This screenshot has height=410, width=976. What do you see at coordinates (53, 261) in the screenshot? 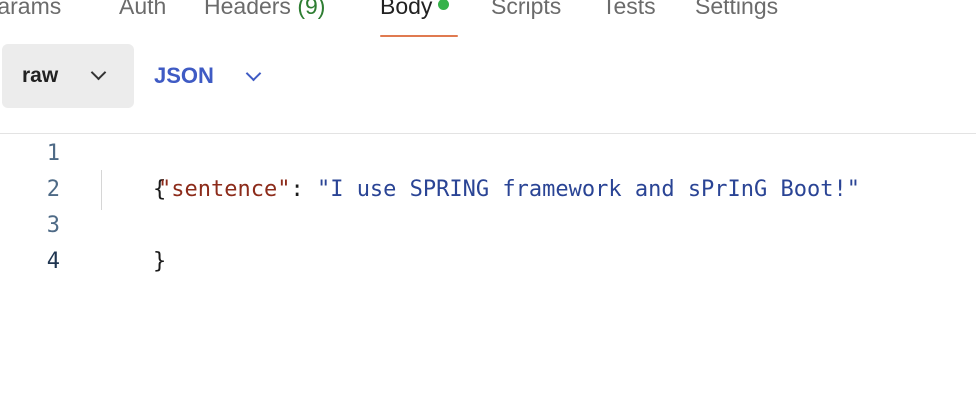
I see `line-number: 4` at bounding box center [53, 261].